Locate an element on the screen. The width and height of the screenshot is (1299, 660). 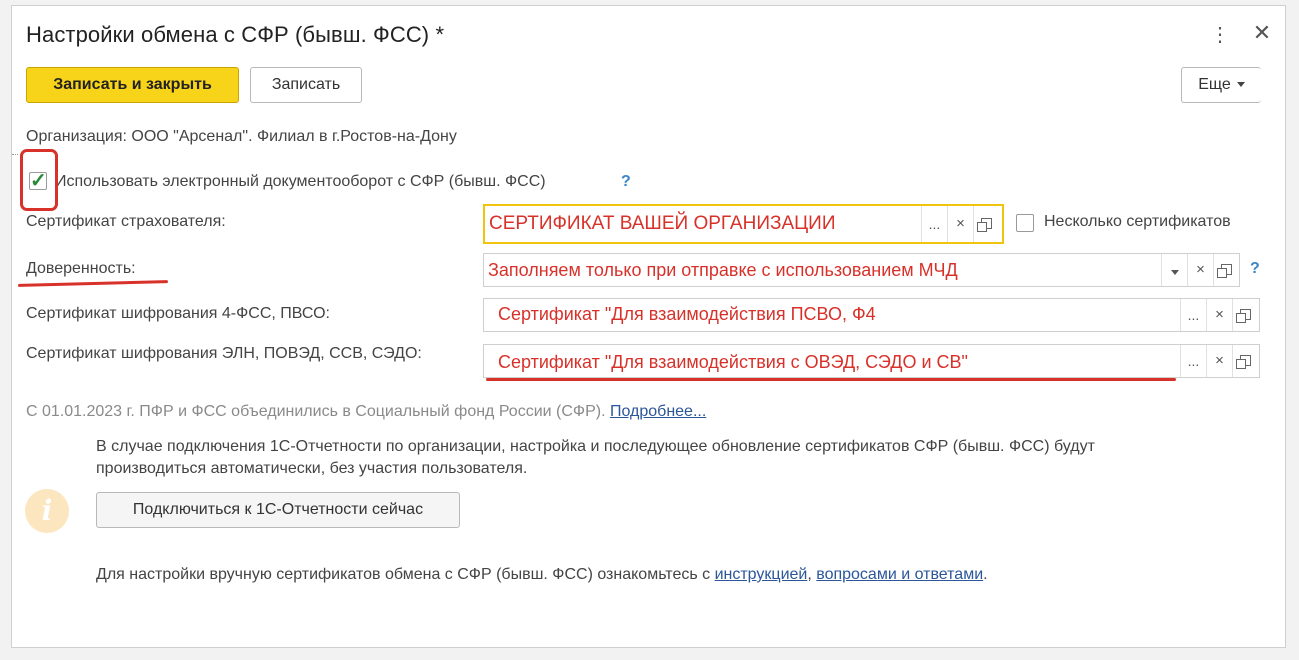
more-menu-button: Еще is located at coordinates (1221, 85).